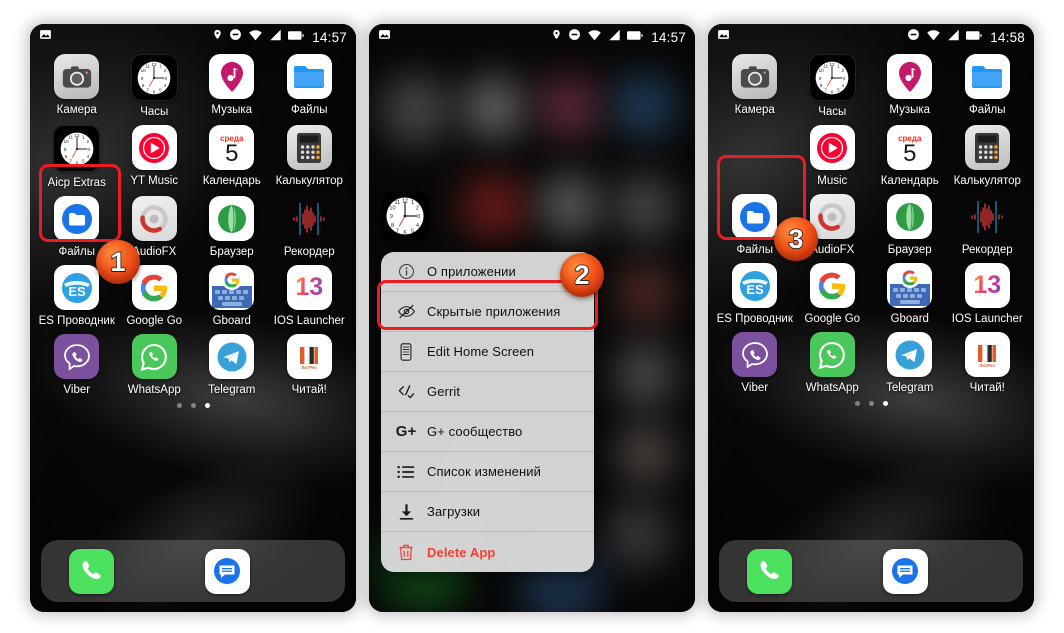  Describe the element at coordinates (574, 37) in the screenshot. I see `do-not-disturb-icon` at that location.